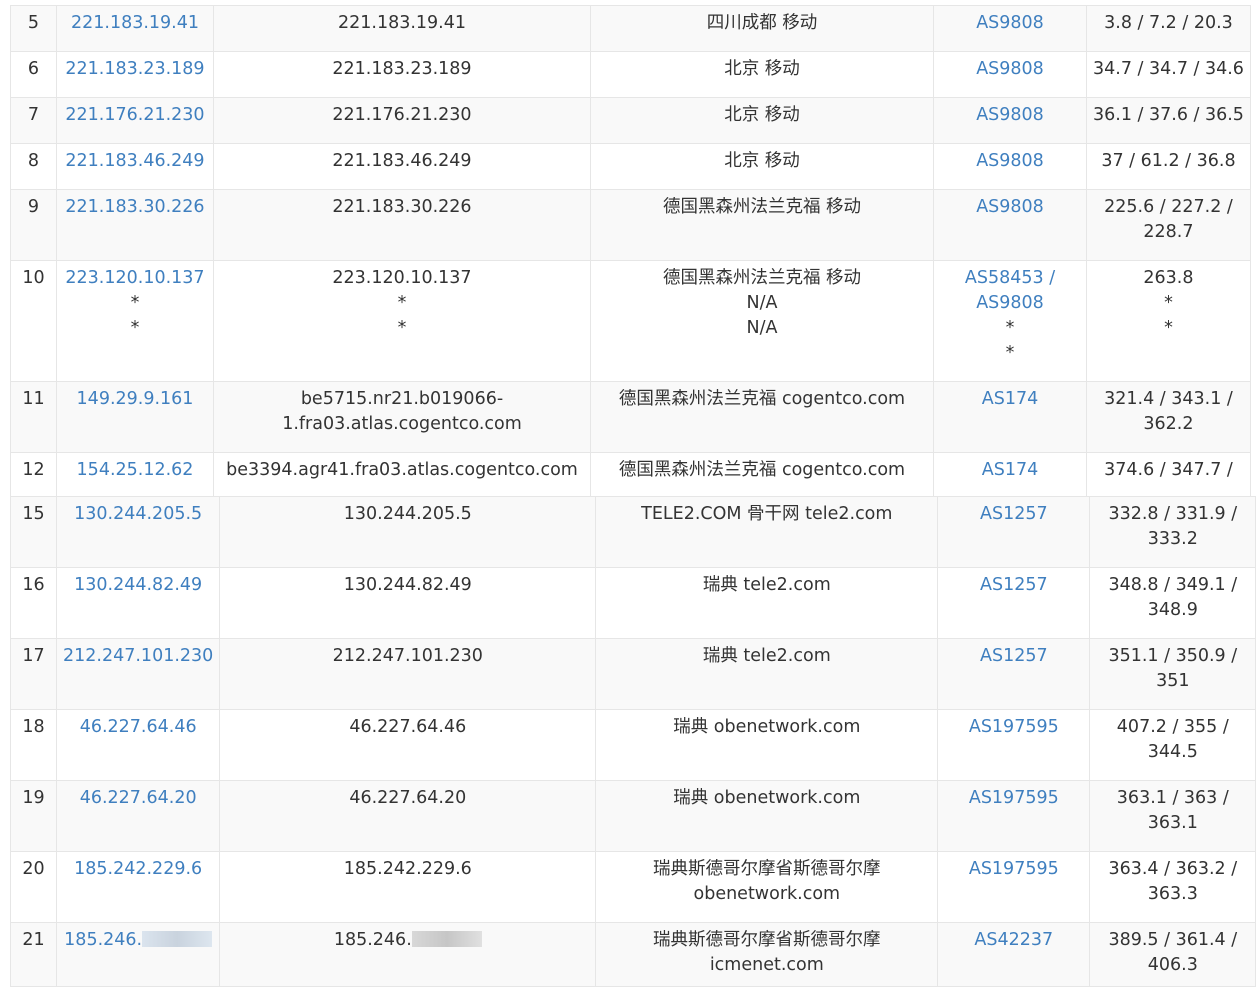  I want to click on hop-latency: 263.8 * *, so click(1168, 321).